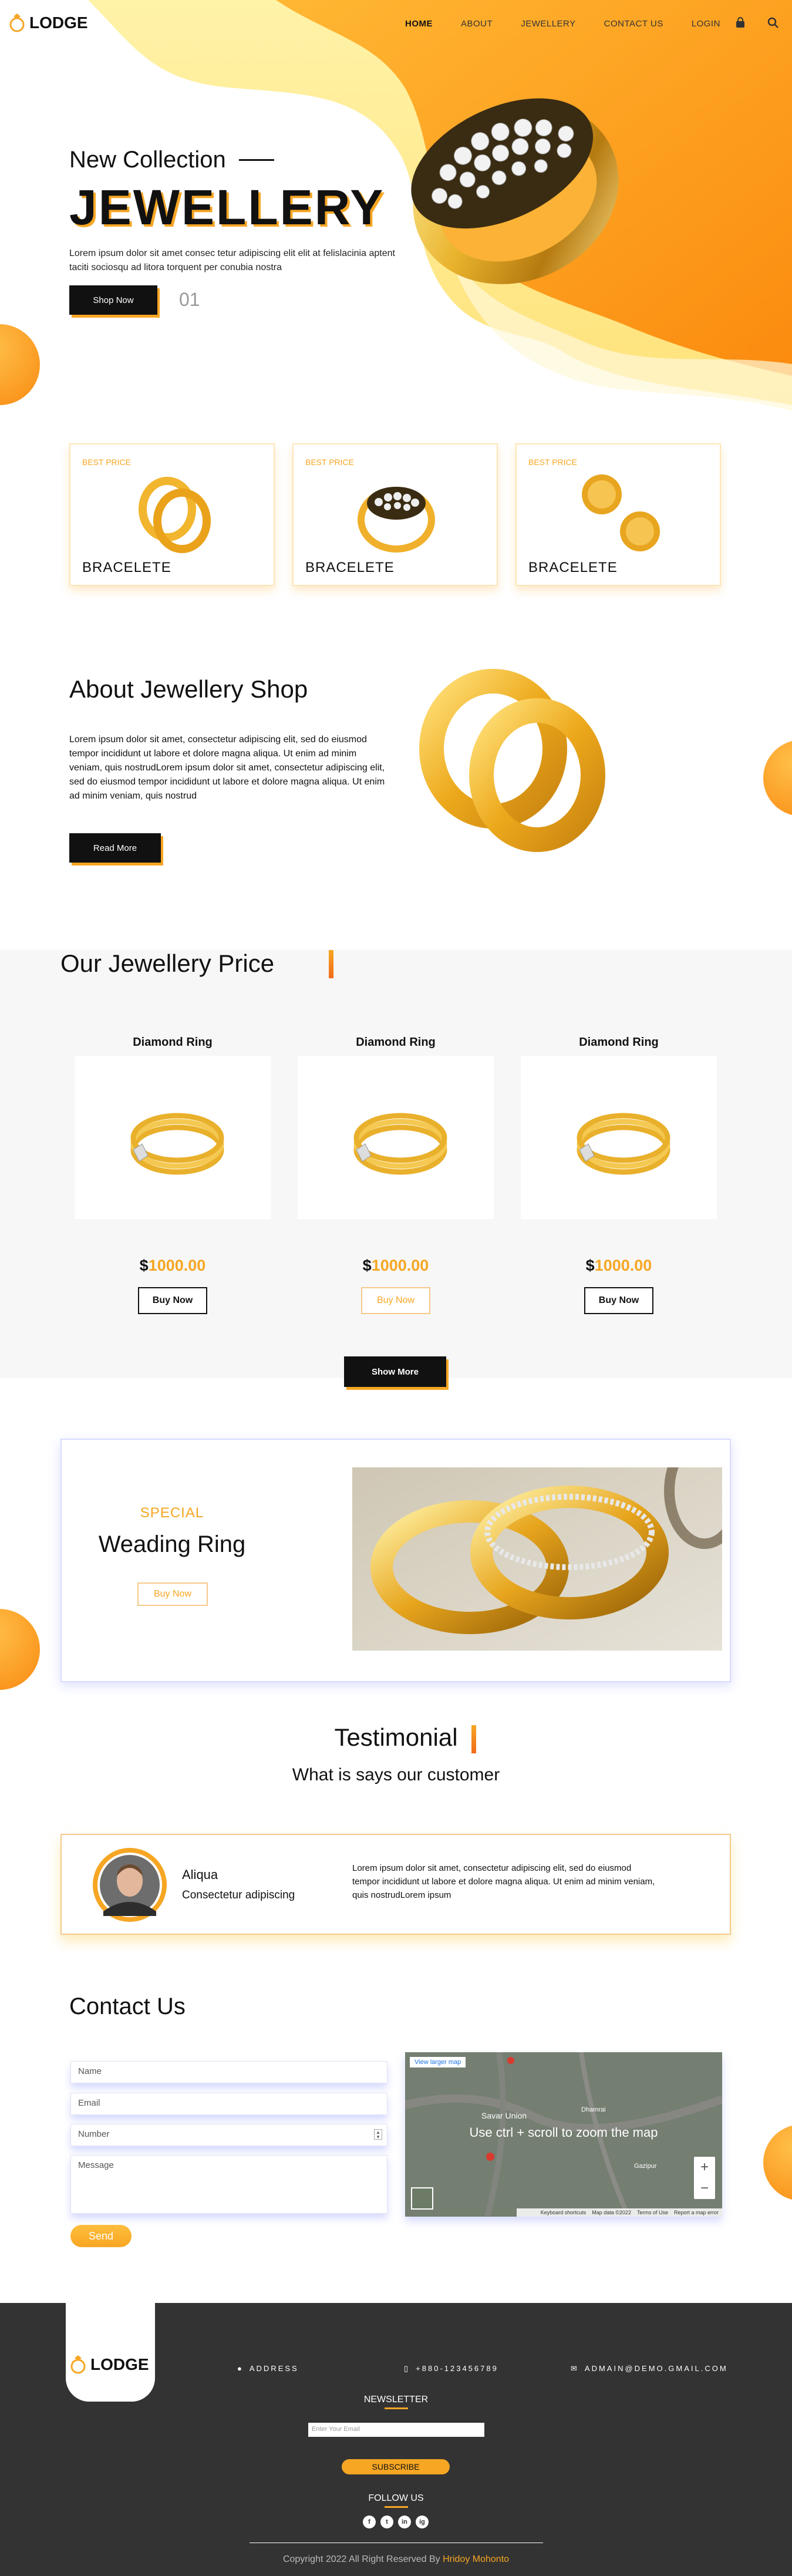 The height and width of the screenshot is (2576, 792). I want to click on footer-brand-name: LODGE, so click(120, 2364).